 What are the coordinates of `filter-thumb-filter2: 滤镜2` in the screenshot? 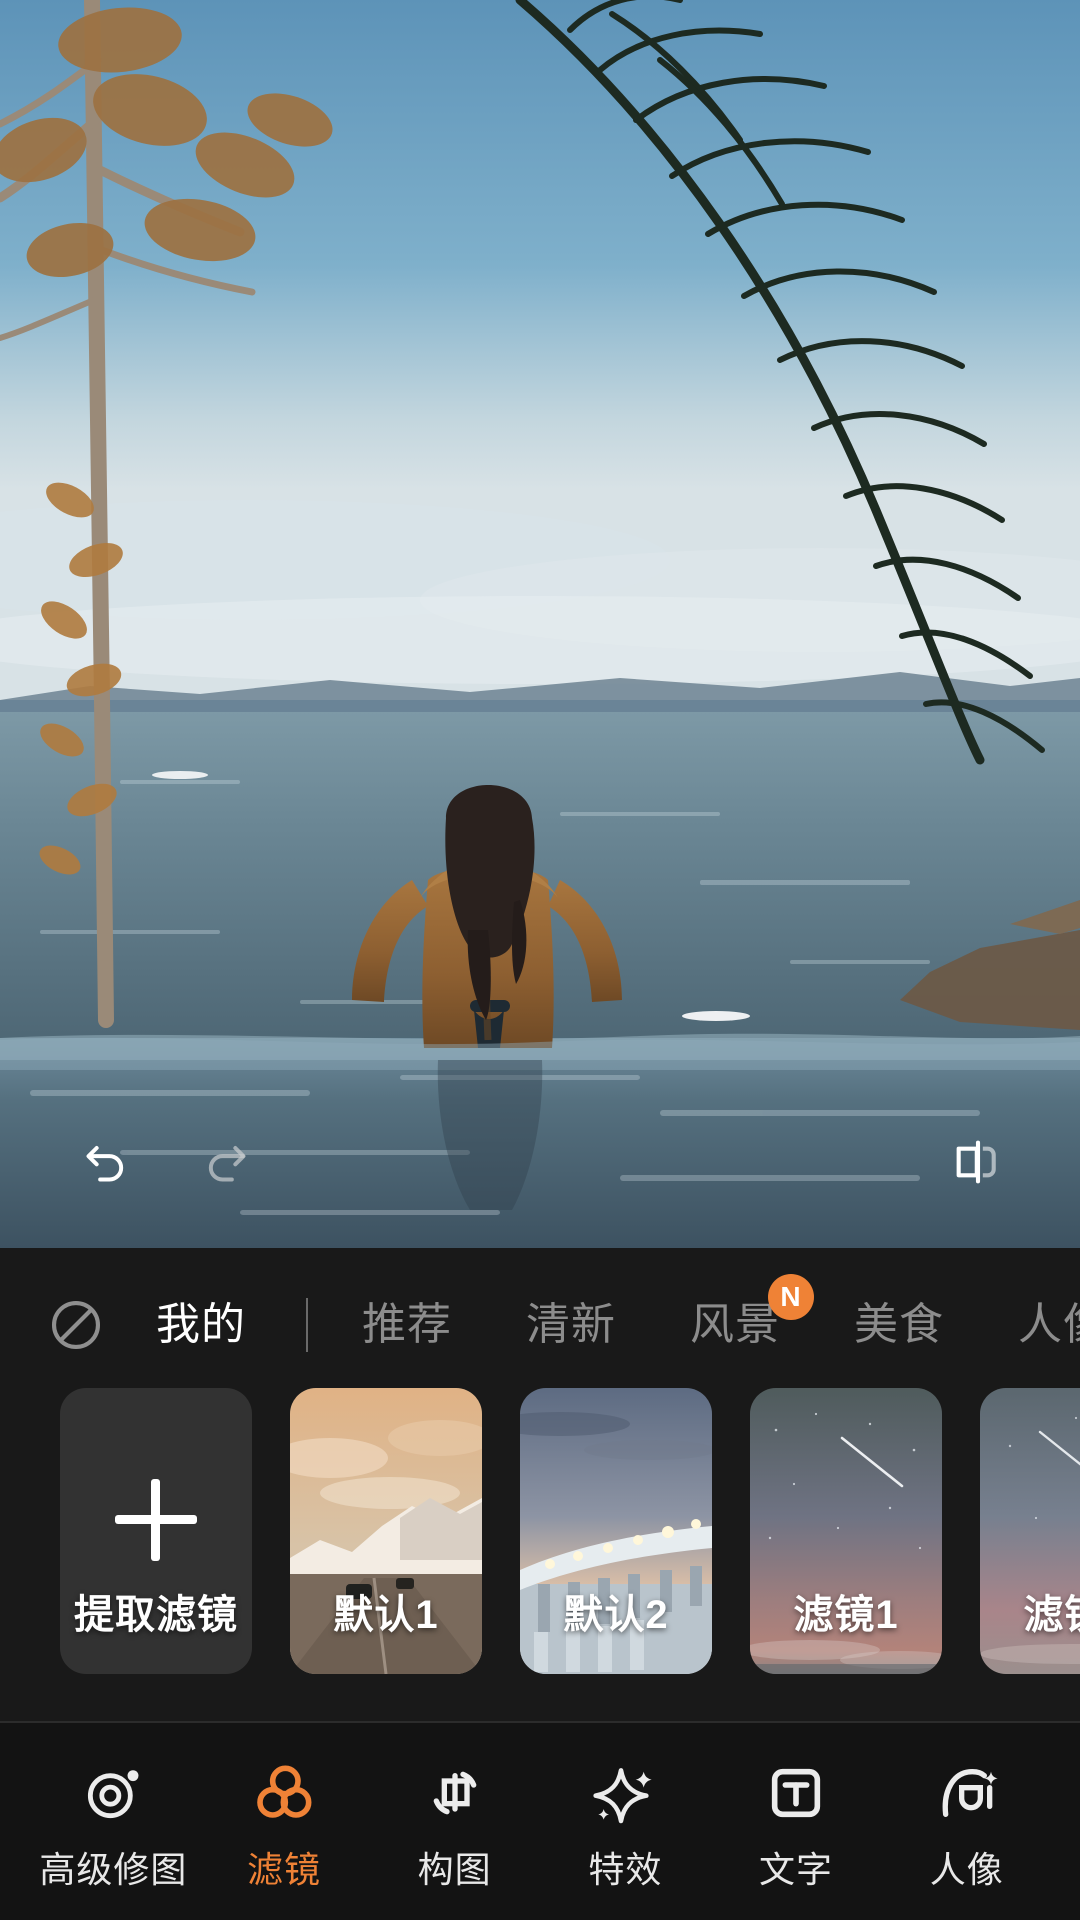 It's located at (1030, 1531).